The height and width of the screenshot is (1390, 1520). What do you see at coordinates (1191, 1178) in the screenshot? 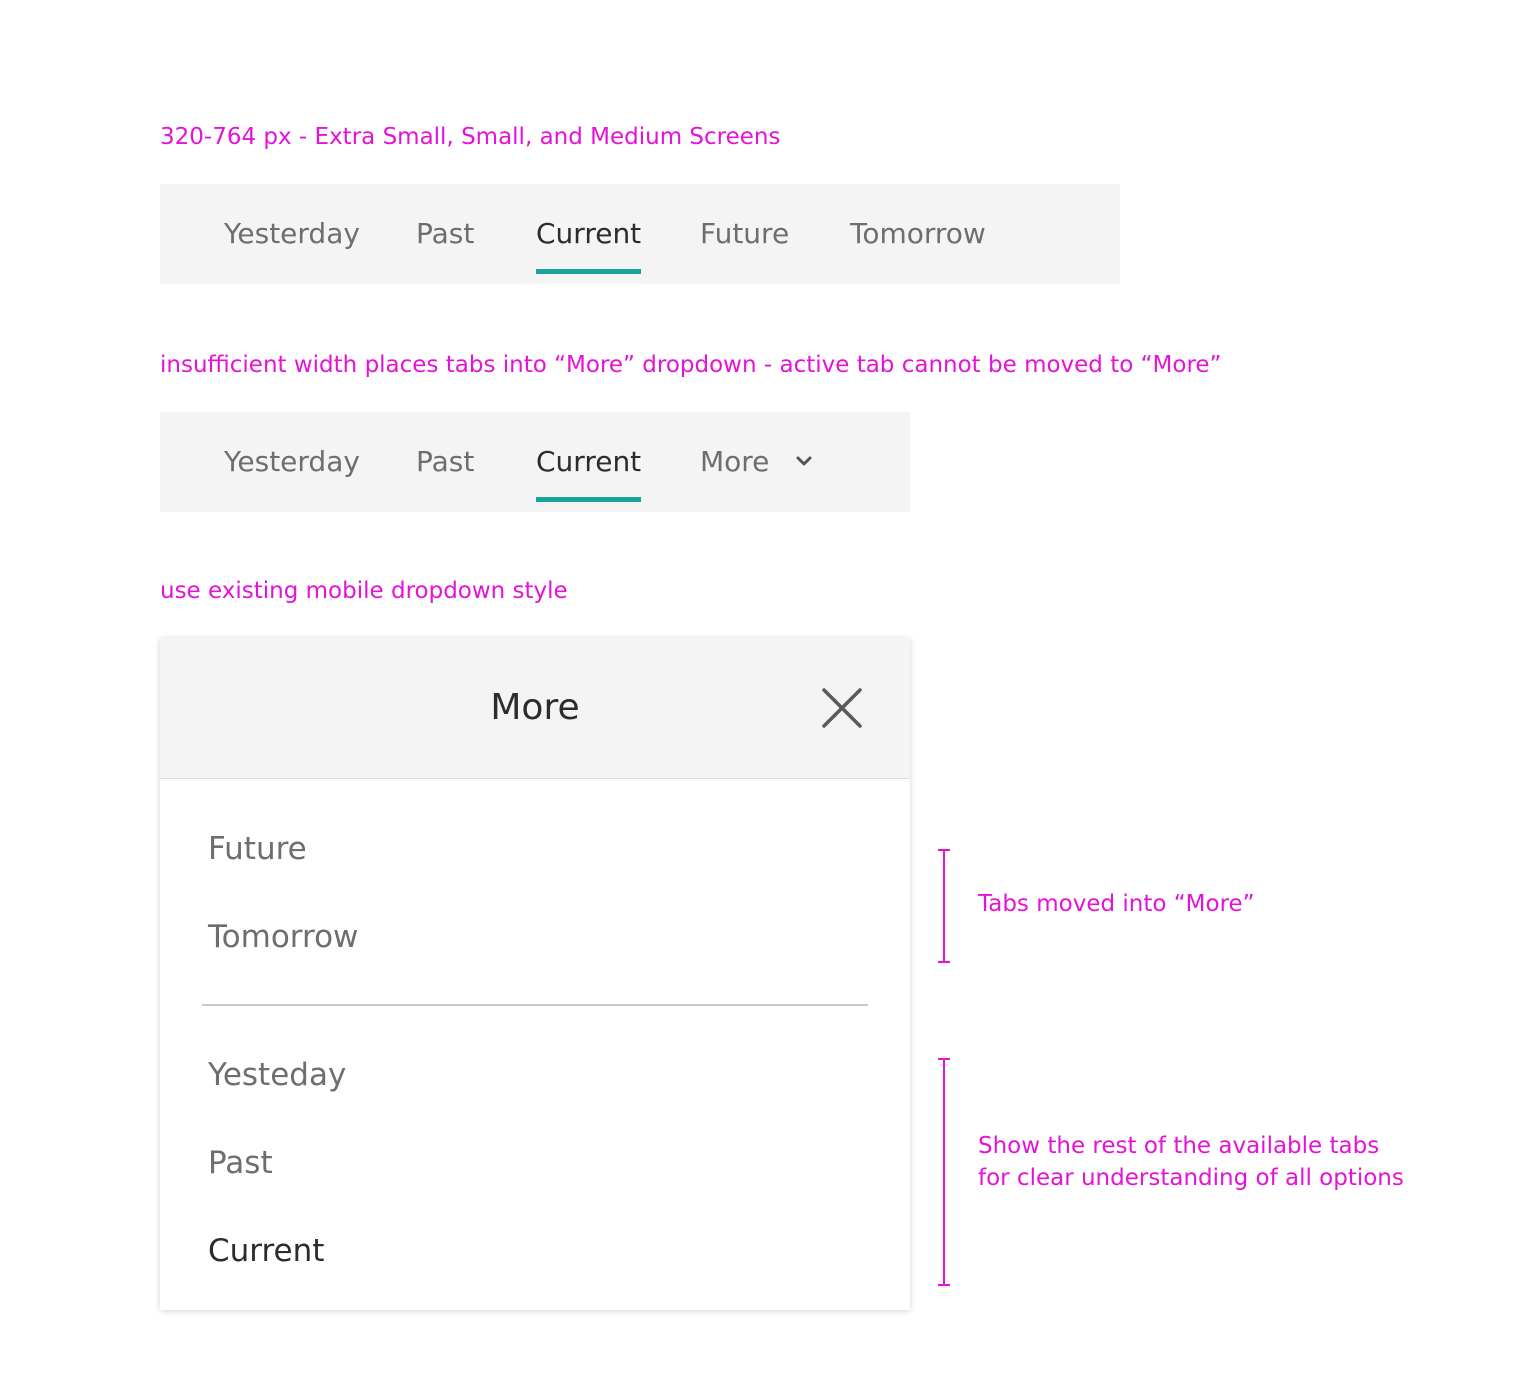
I see `annotation-rest-line2: for clear understanding of all options` at bounding box center [1191, 1178].